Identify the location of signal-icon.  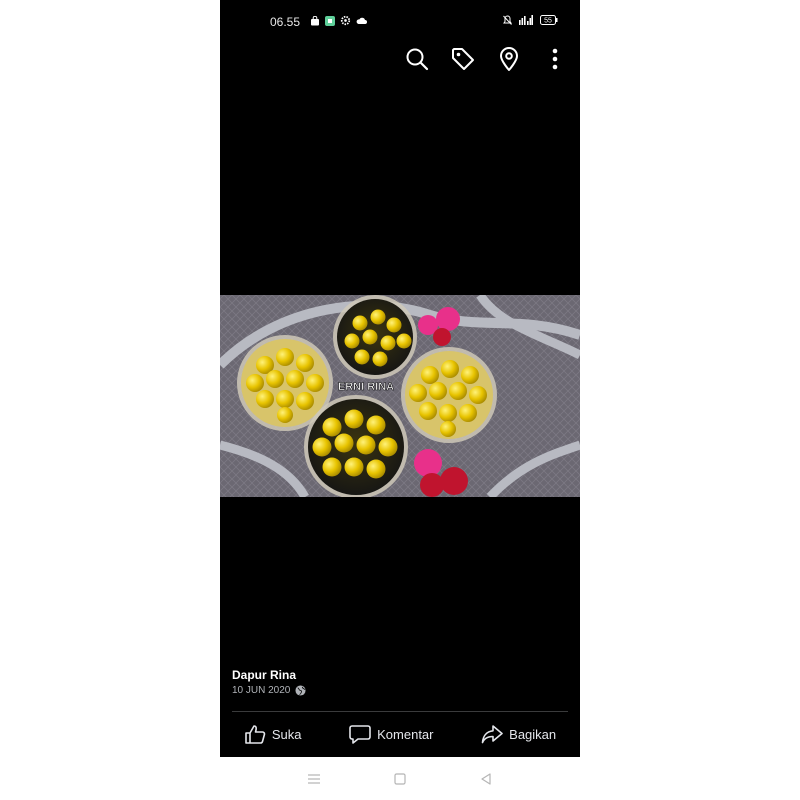
(526, 20).